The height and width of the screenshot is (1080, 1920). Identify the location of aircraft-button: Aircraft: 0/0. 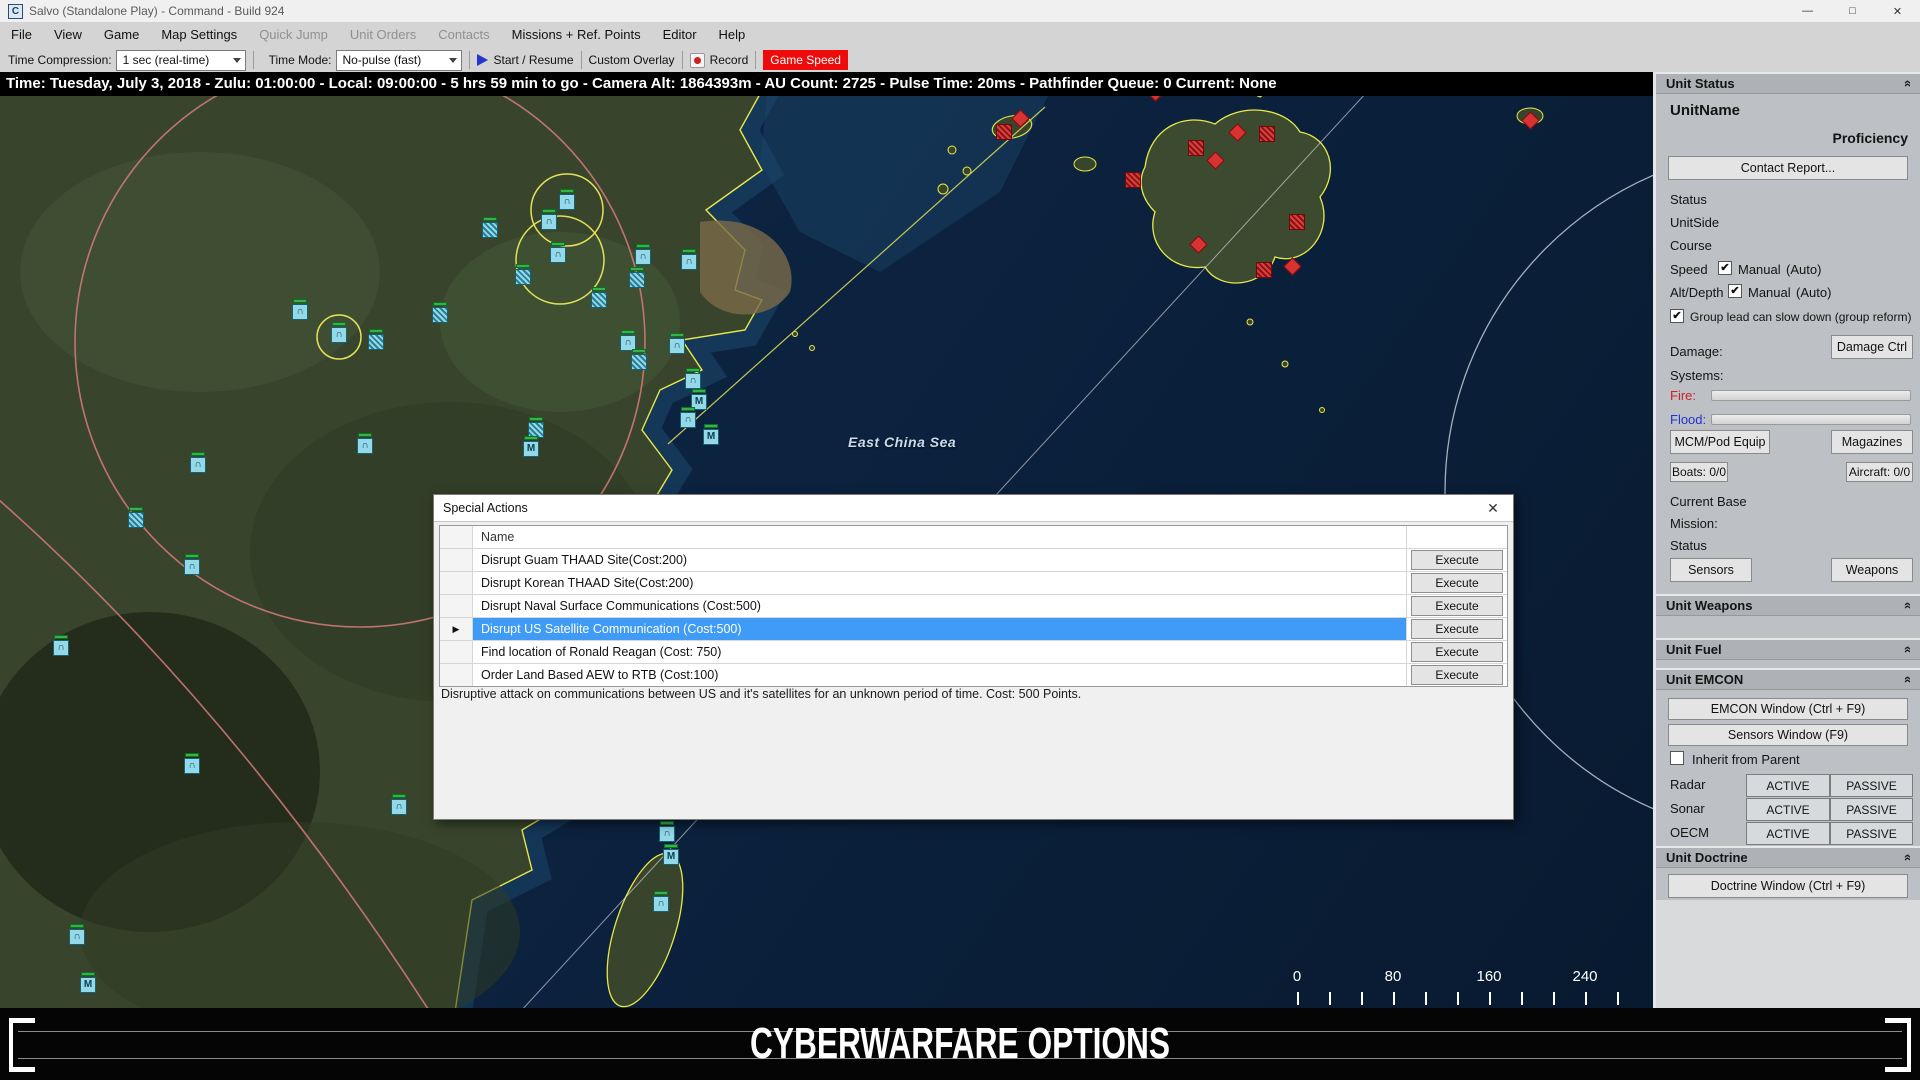
(1879, 472).